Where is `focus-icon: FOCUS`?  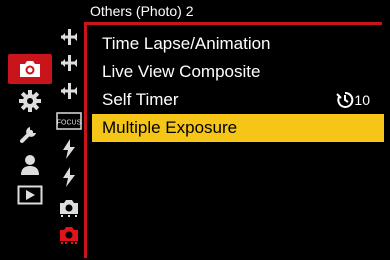 focus-icon: FOCUS is located at coordinates (69, 121).